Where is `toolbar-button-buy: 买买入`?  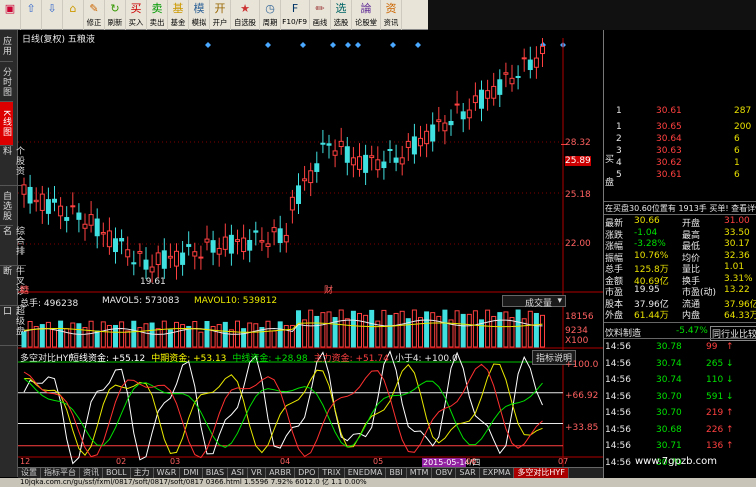
toolbar-button-buy: 买买入 is located at coordinates (136, 15).